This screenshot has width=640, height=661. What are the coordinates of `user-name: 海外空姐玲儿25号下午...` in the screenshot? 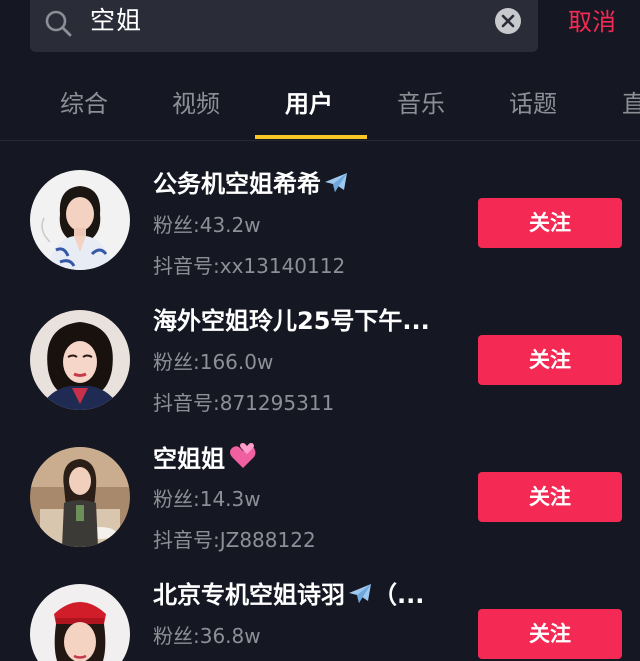 It's located at (291, 321).